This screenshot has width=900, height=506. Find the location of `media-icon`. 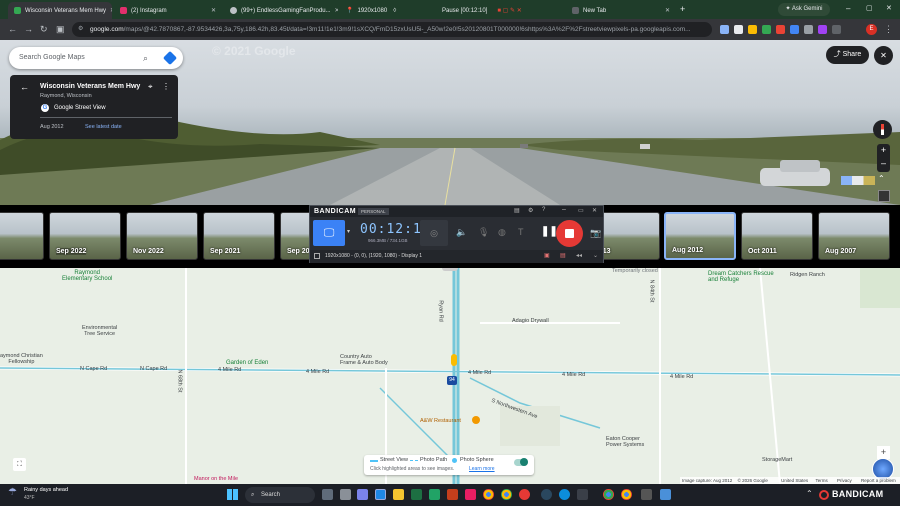

media-icon is located at coordinates (582, 494).